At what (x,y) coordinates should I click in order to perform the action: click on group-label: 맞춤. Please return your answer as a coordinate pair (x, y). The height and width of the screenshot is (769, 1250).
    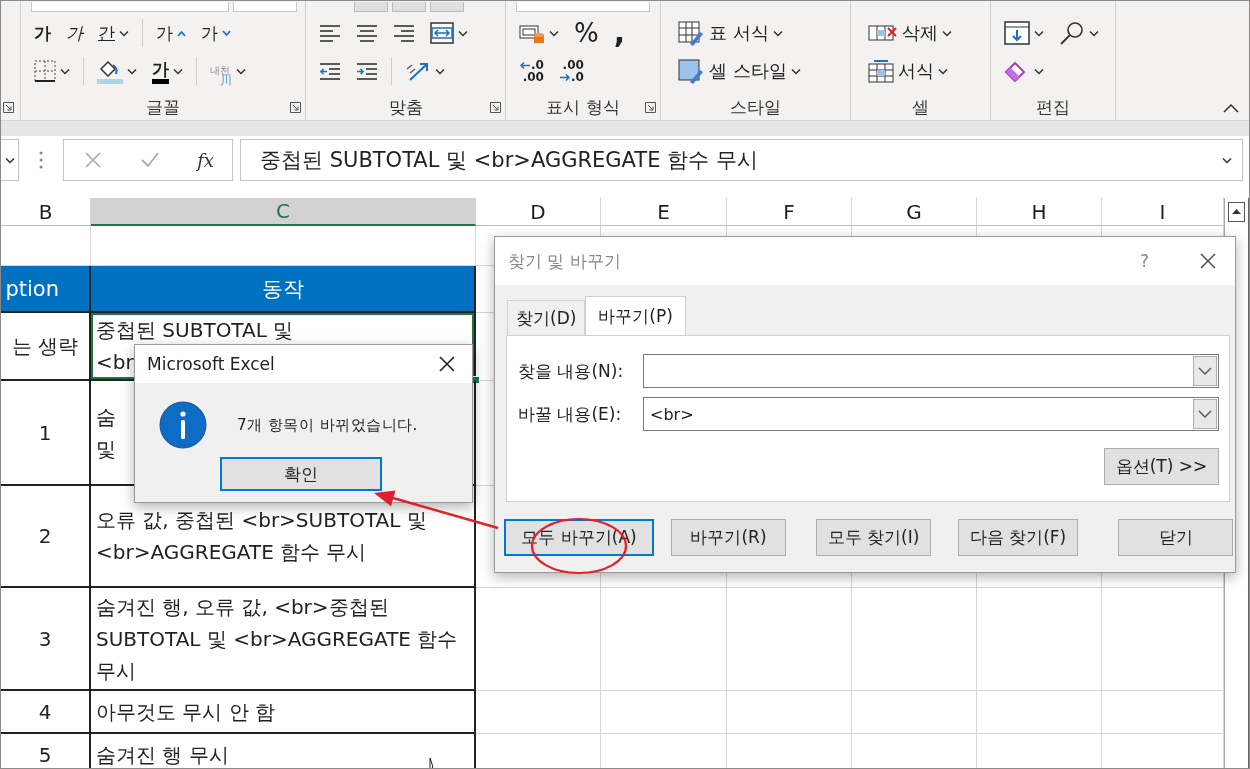
    Looking at the image, I should click on (405, 107).